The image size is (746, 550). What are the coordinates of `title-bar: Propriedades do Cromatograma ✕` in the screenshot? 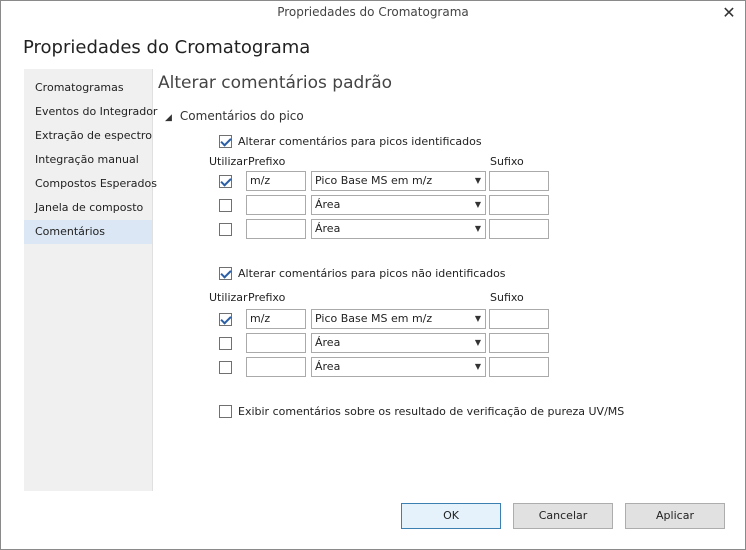 It's located at (373, 13).